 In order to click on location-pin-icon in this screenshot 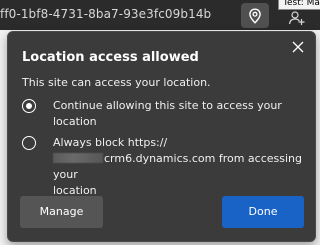, I will do `click(255, 16)`.